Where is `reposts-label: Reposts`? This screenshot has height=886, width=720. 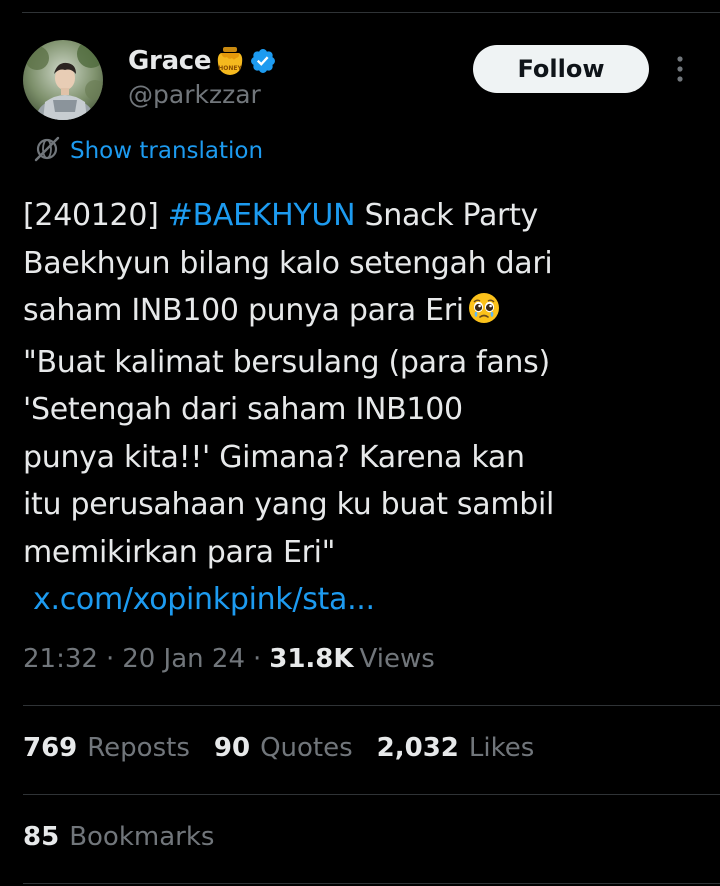 reposts-label: Reposts is located at coordinates (138, 748).